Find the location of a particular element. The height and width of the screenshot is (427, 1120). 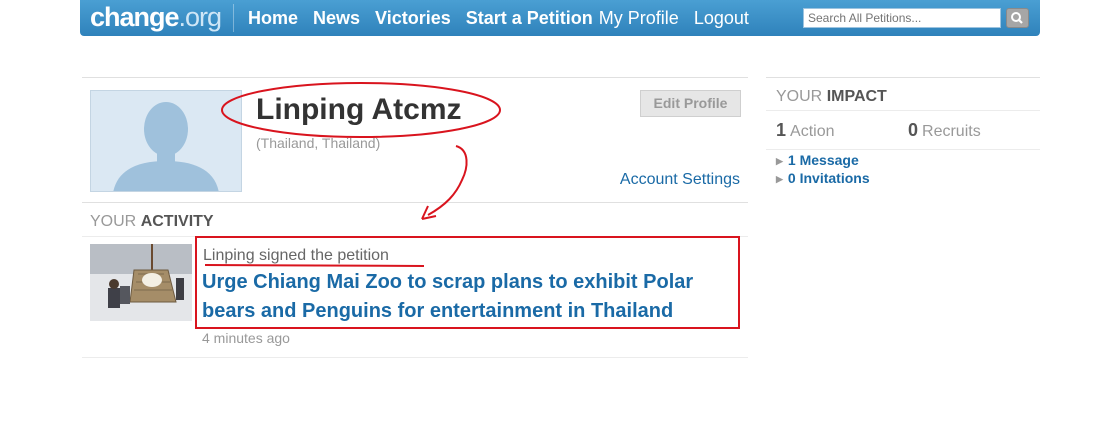

activity-description: Linping signed the petition is located at coordinates (296, 255).